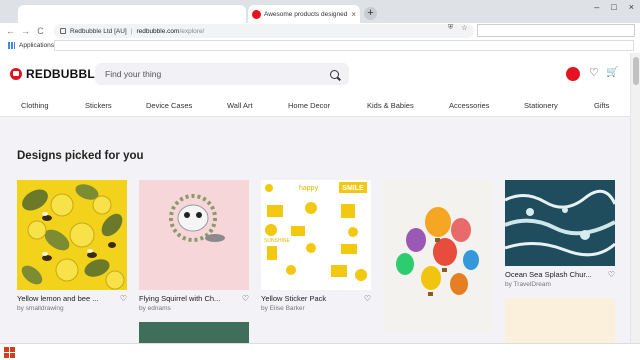  I want to click on search-input: Find your thing, so click(222, 74).